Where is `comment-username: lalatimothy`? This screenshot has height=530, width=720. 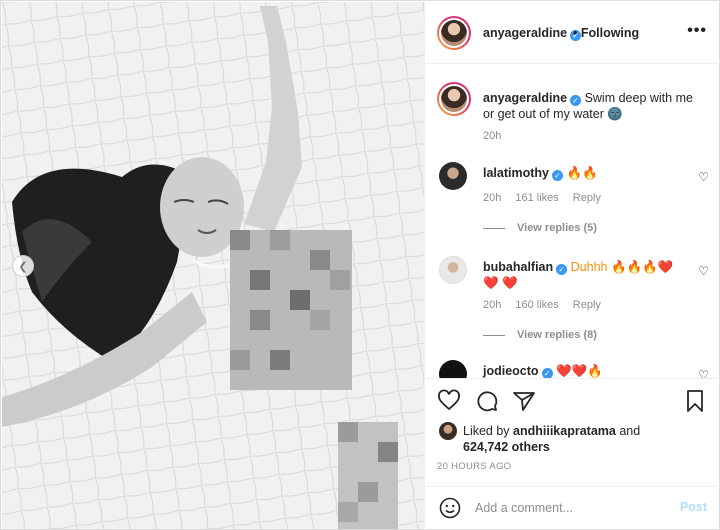
comment-username: lalatimothy is located at coordinates (516, 173).